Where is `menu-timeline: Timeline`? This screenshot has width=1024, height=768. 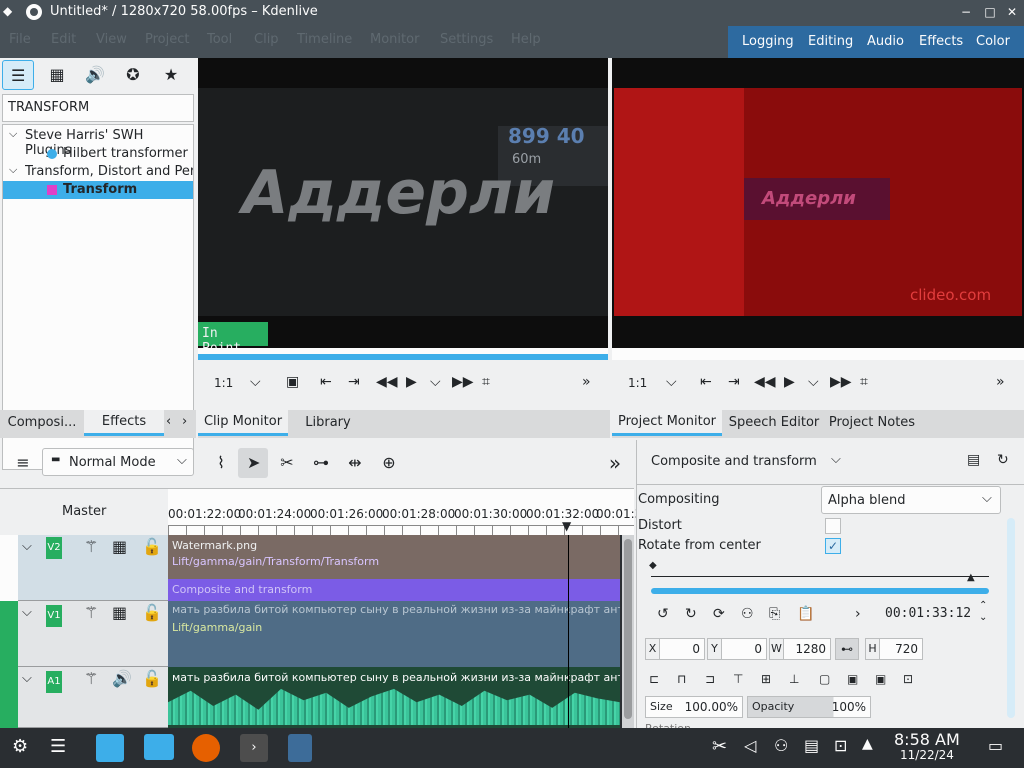
menu-timeline: Timeline is located at coordinates (324, 39).